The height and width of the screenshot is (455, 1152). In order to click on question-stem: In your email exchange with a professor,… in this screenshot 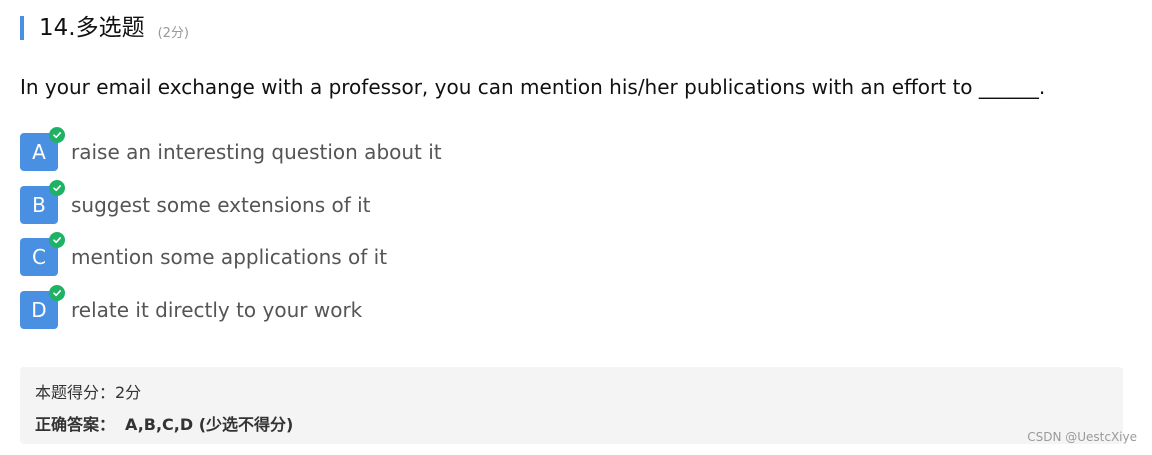, I will do `click(533, 87)`.